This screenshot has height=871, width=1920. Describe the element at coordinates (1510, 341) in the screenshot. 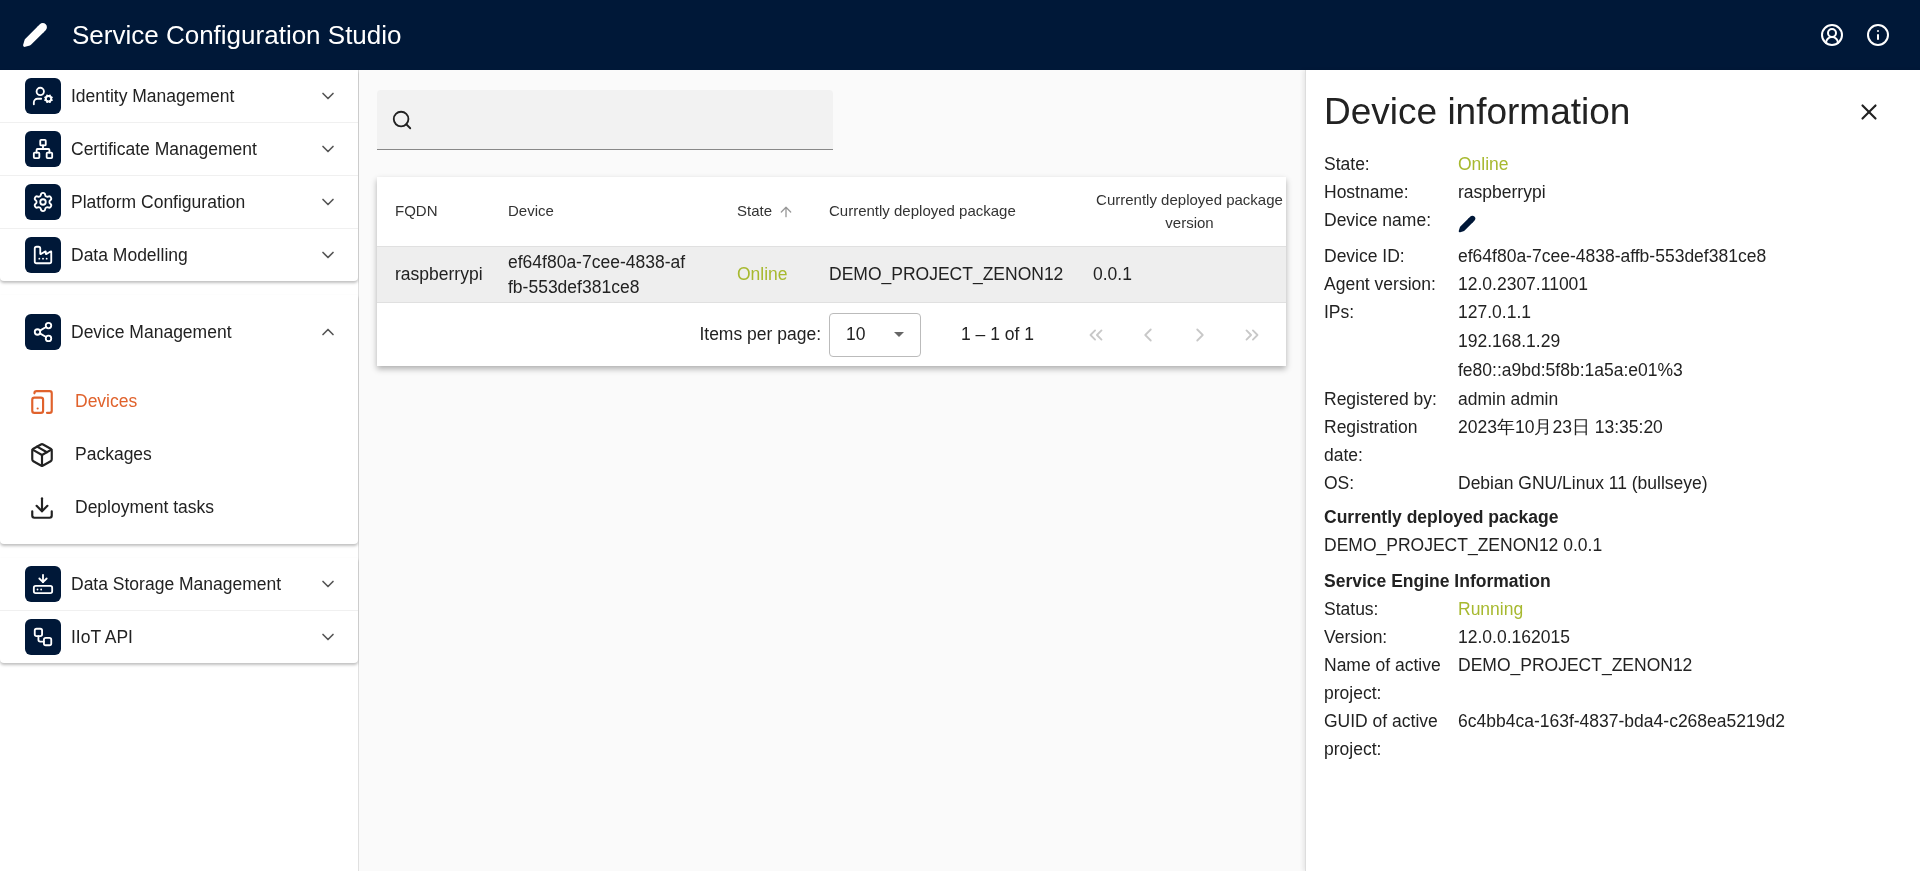

I see `ip-address: 192.168.1.29` at that location.